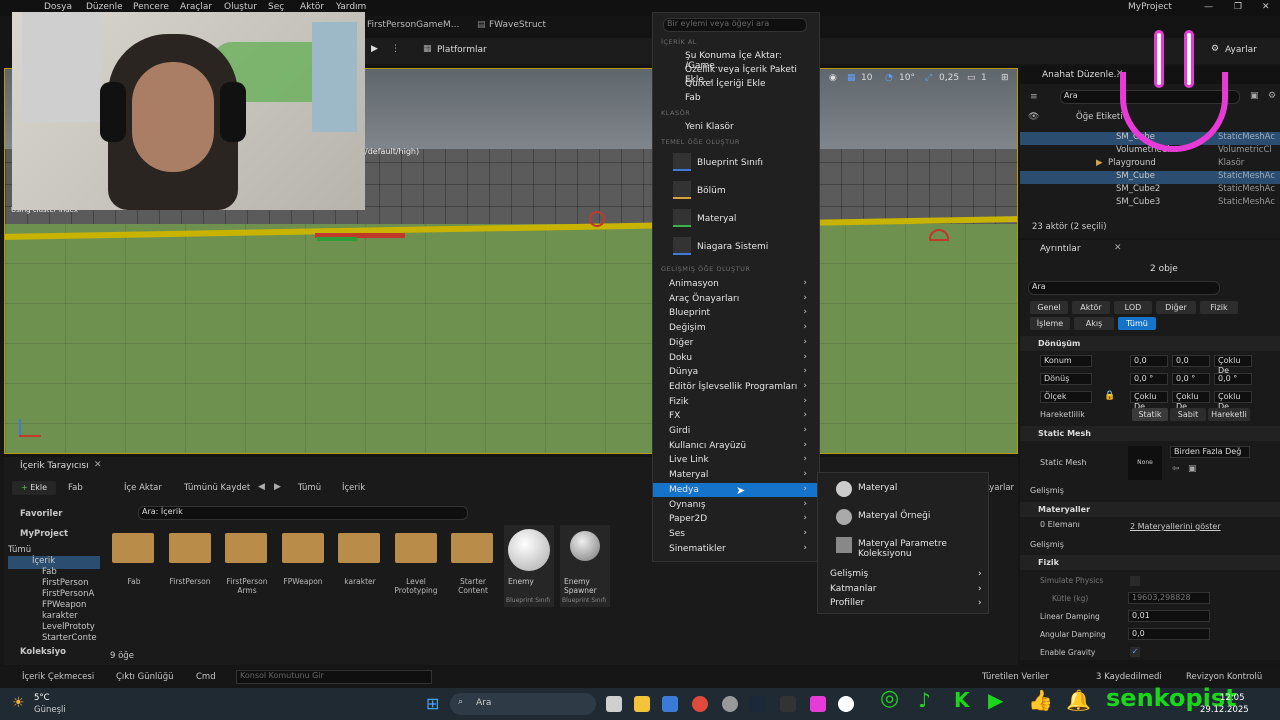  I want to click on asset-tile-enemy: Enemy Blueprint Sınıfı, so click(529, 566).